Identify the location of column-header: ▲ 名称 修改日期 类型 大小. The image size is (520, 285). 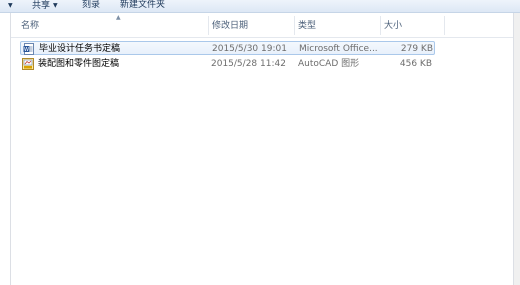
(262, 25).